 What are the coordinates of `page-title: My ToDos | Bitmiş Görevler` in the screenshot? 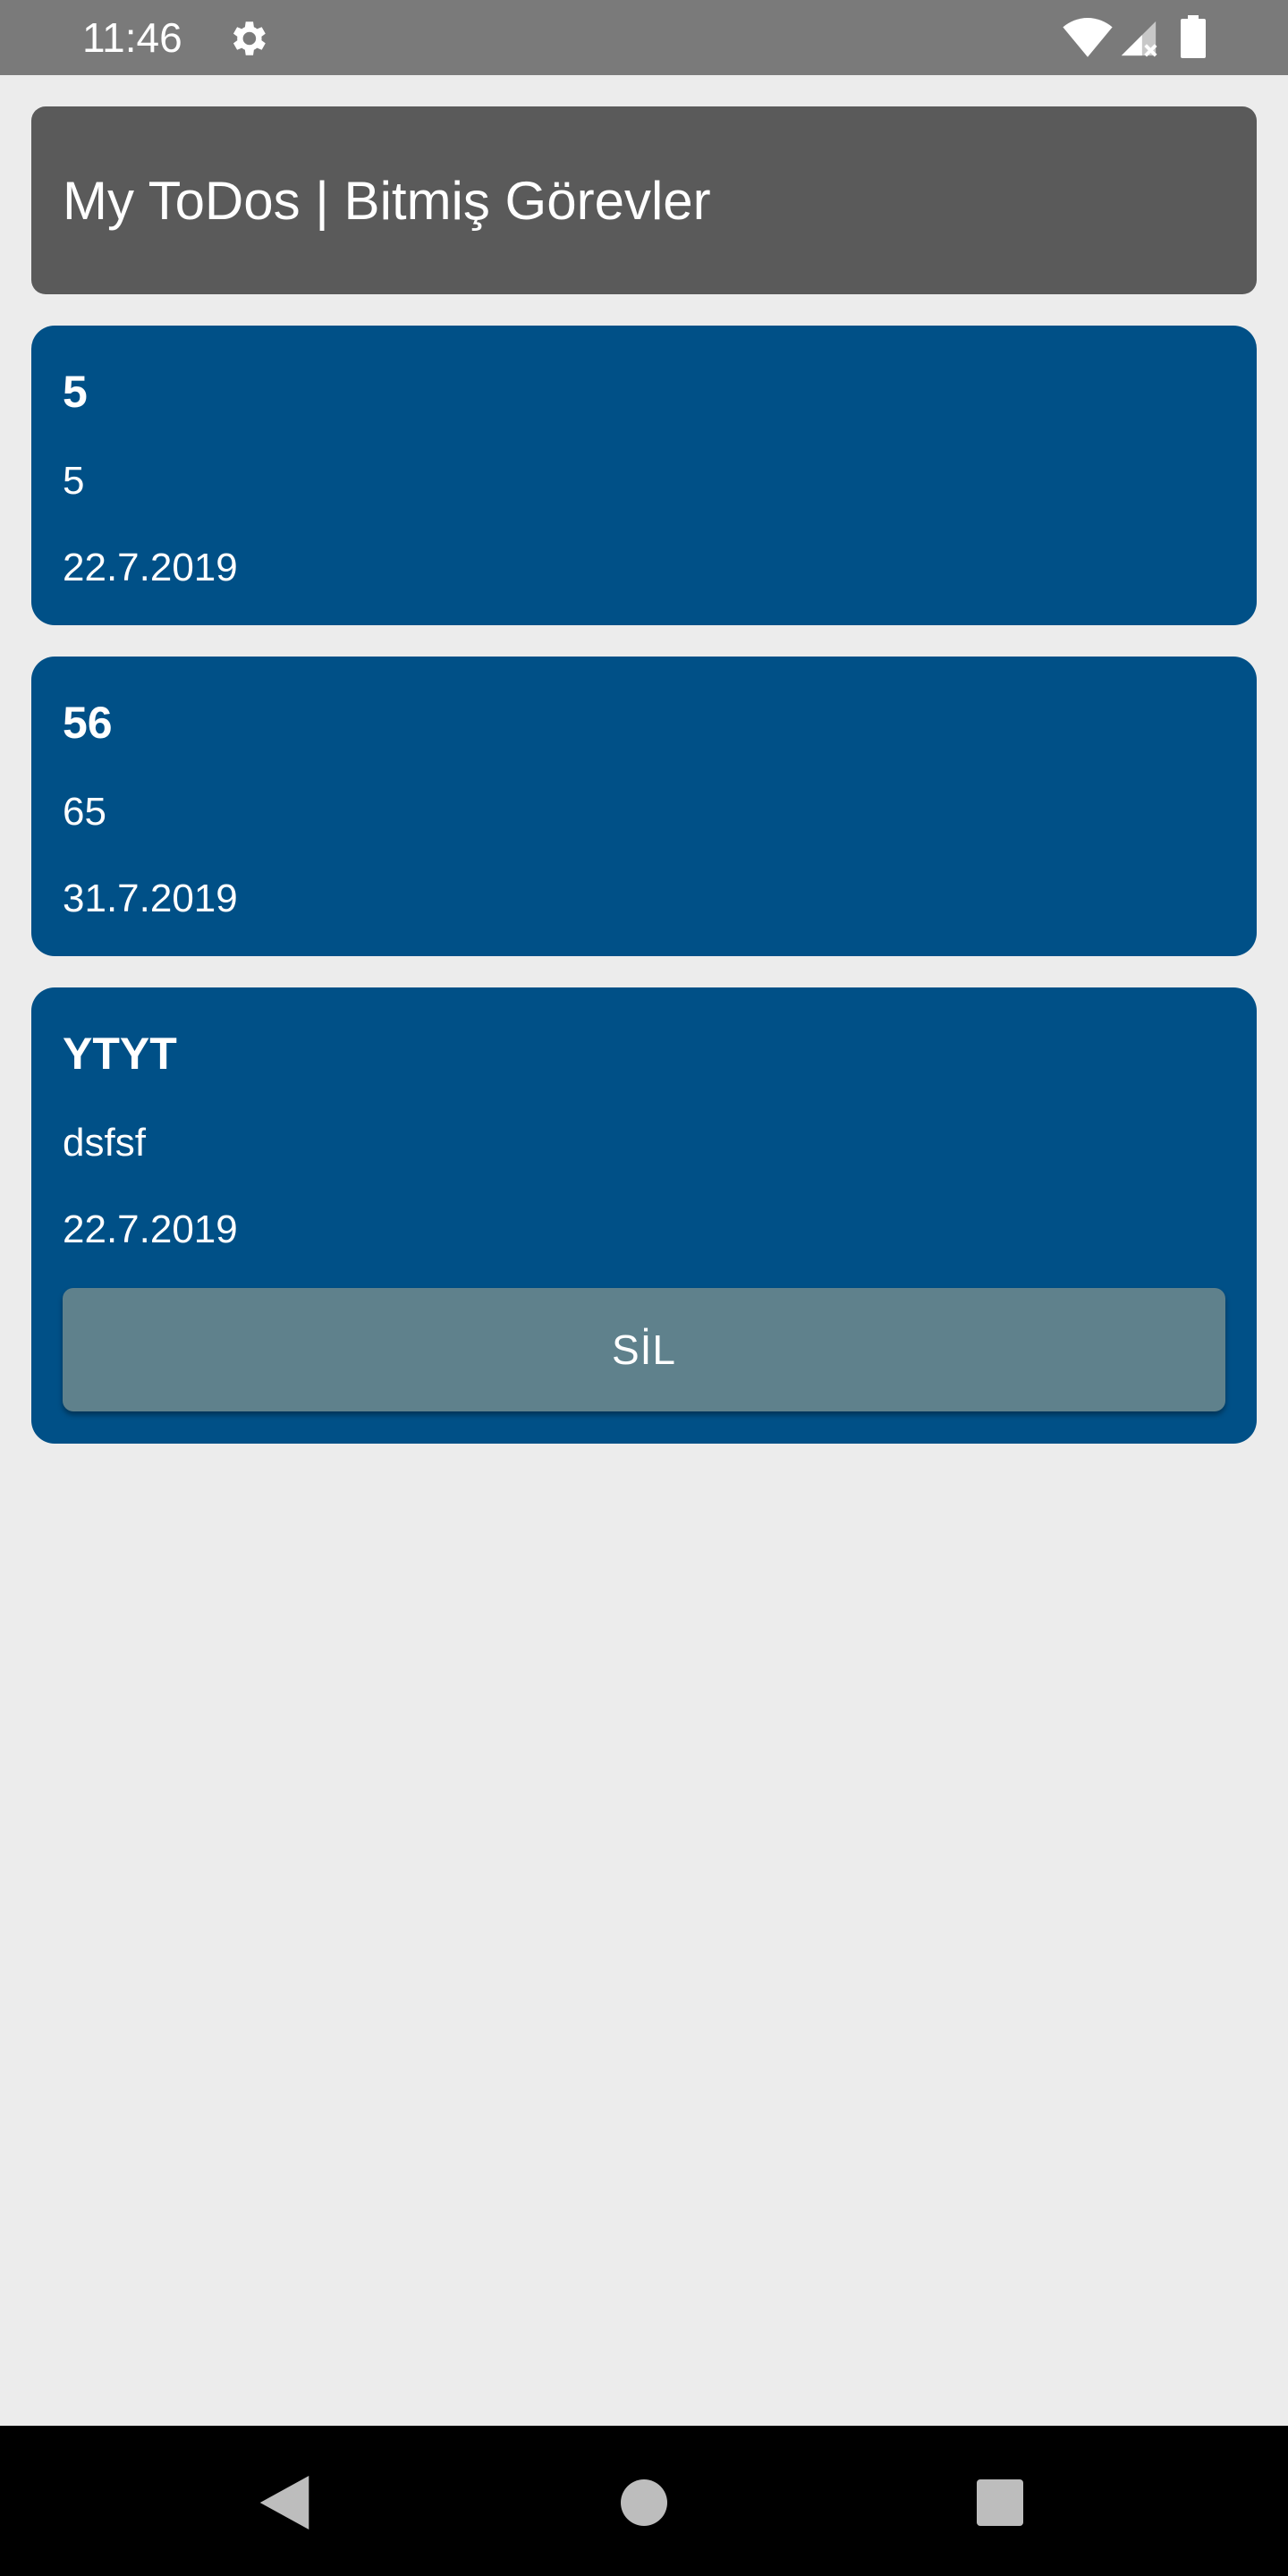 It's located at (387, 200).